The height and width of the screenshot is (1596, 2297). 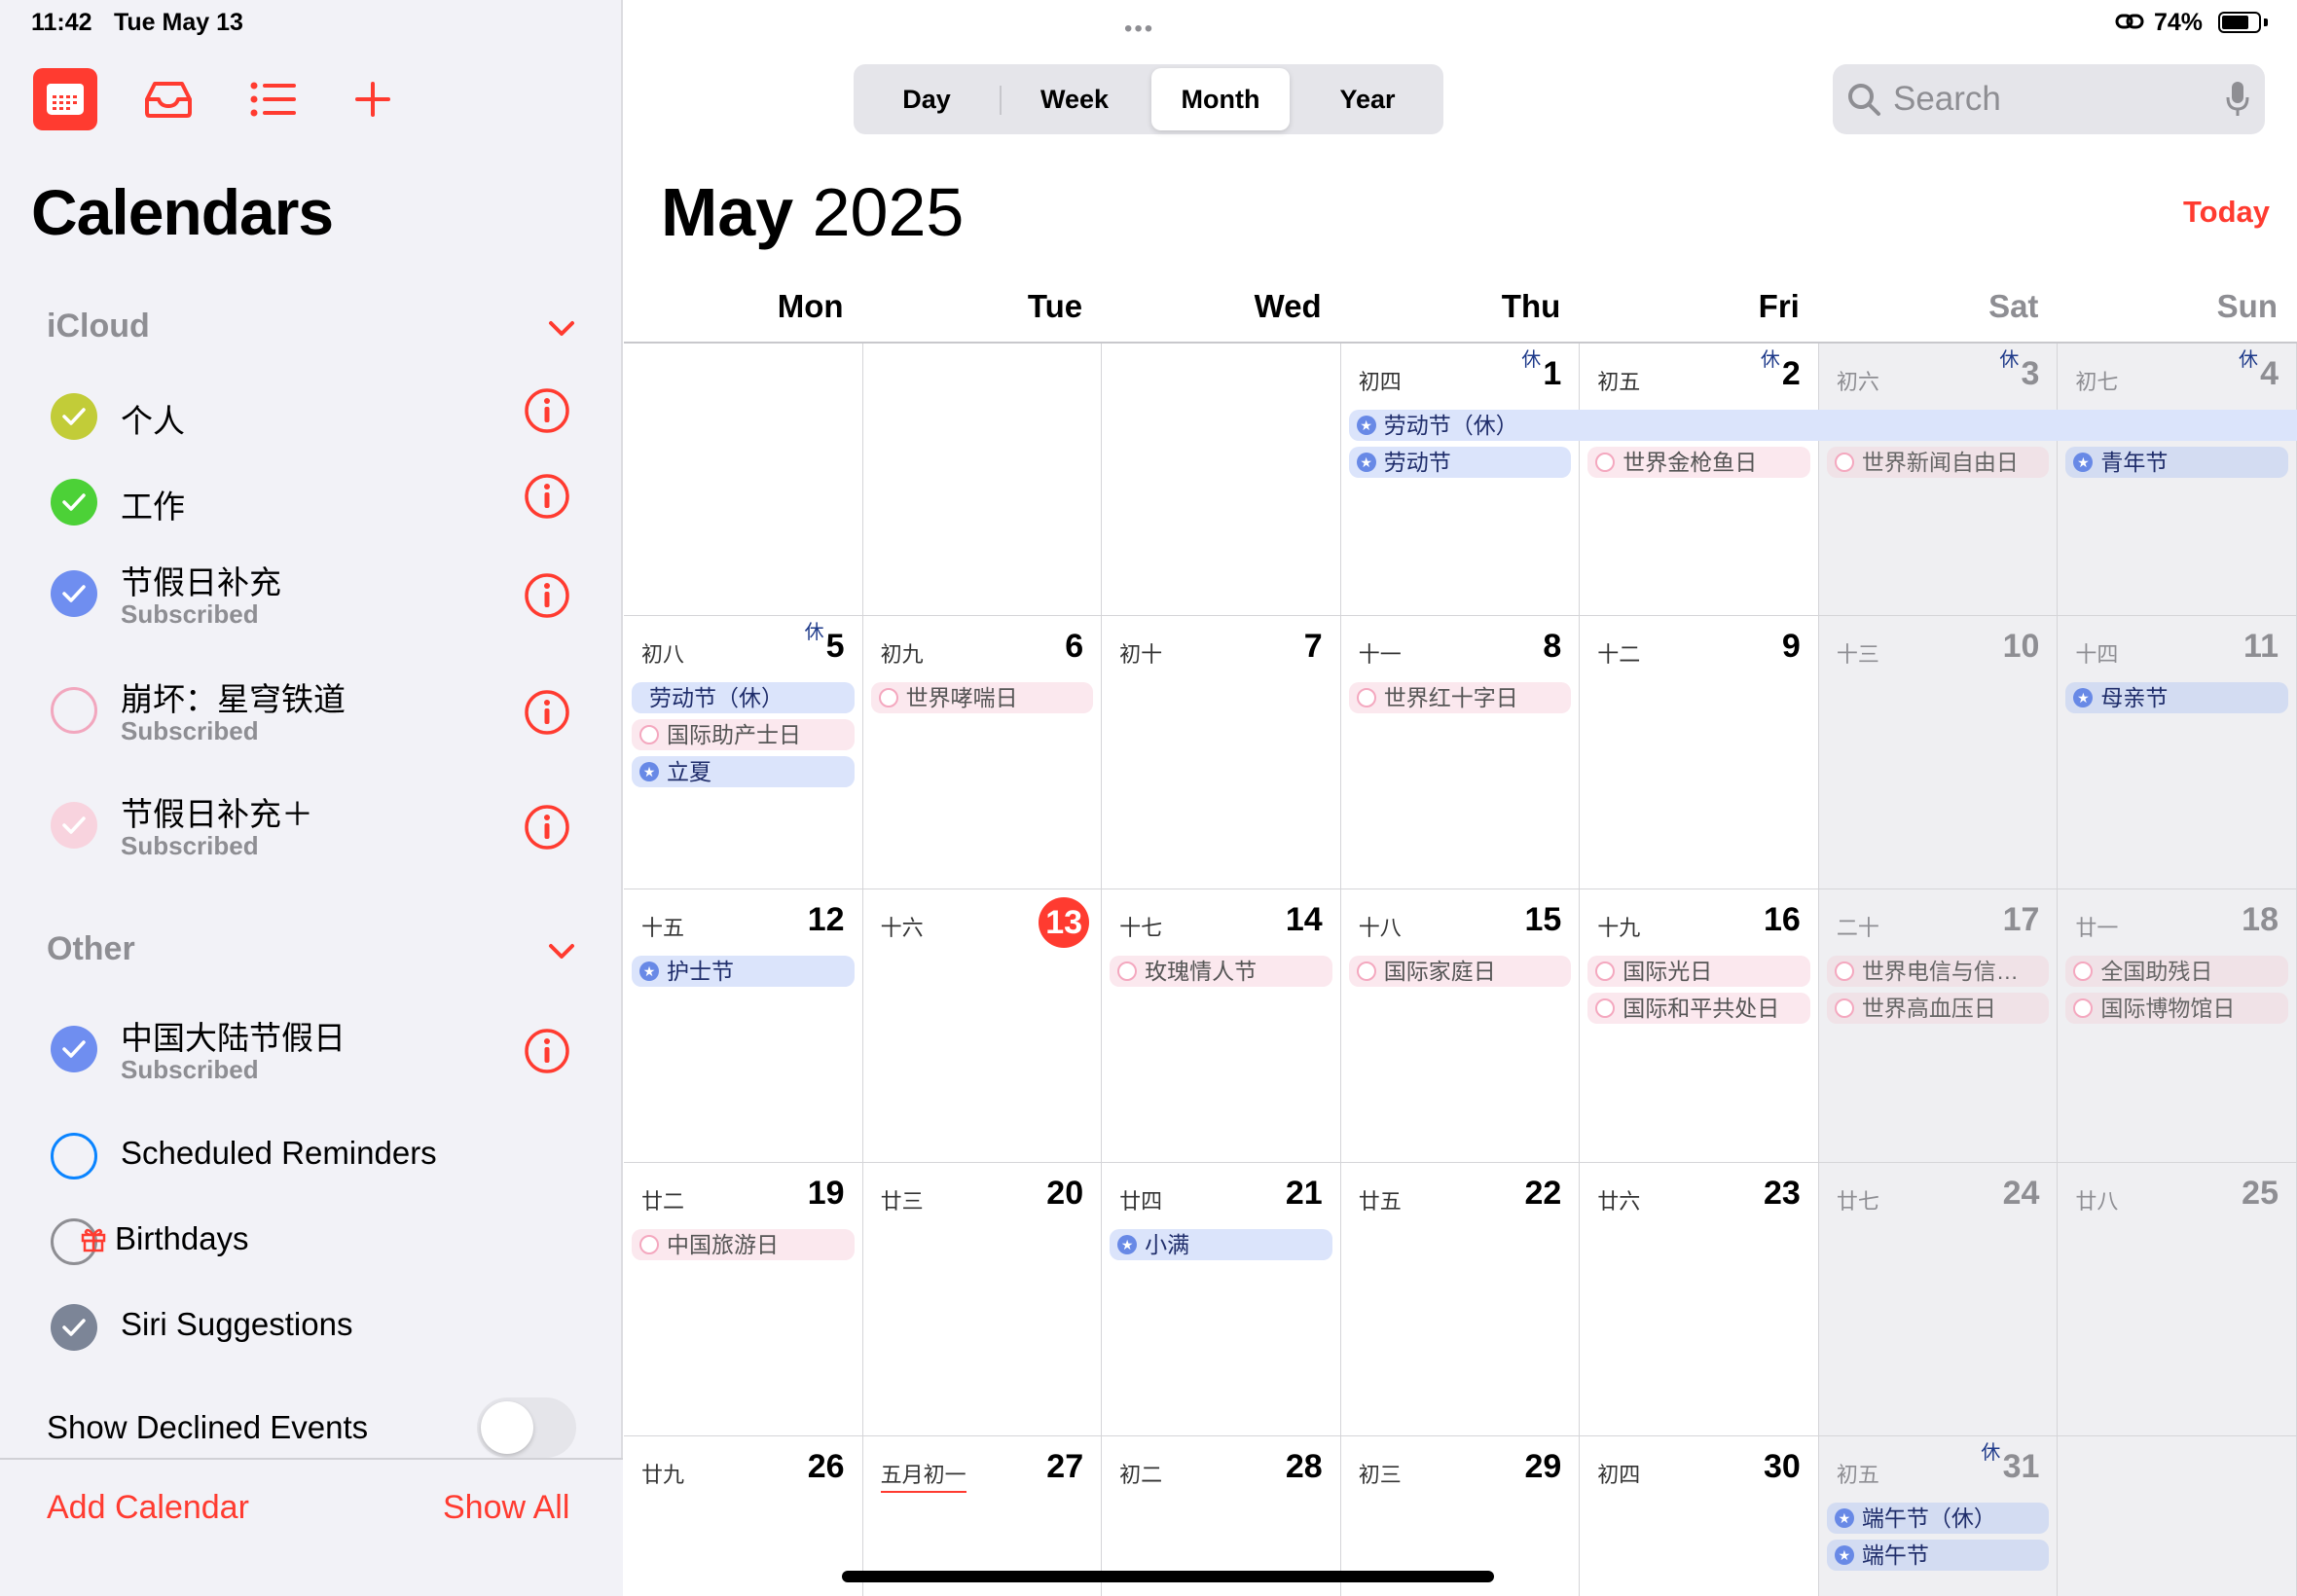 What do you see at coordinates (506, 1508) in the screenshot?
I see `show-all-button: Show All` at bounding box center [506, 1508].